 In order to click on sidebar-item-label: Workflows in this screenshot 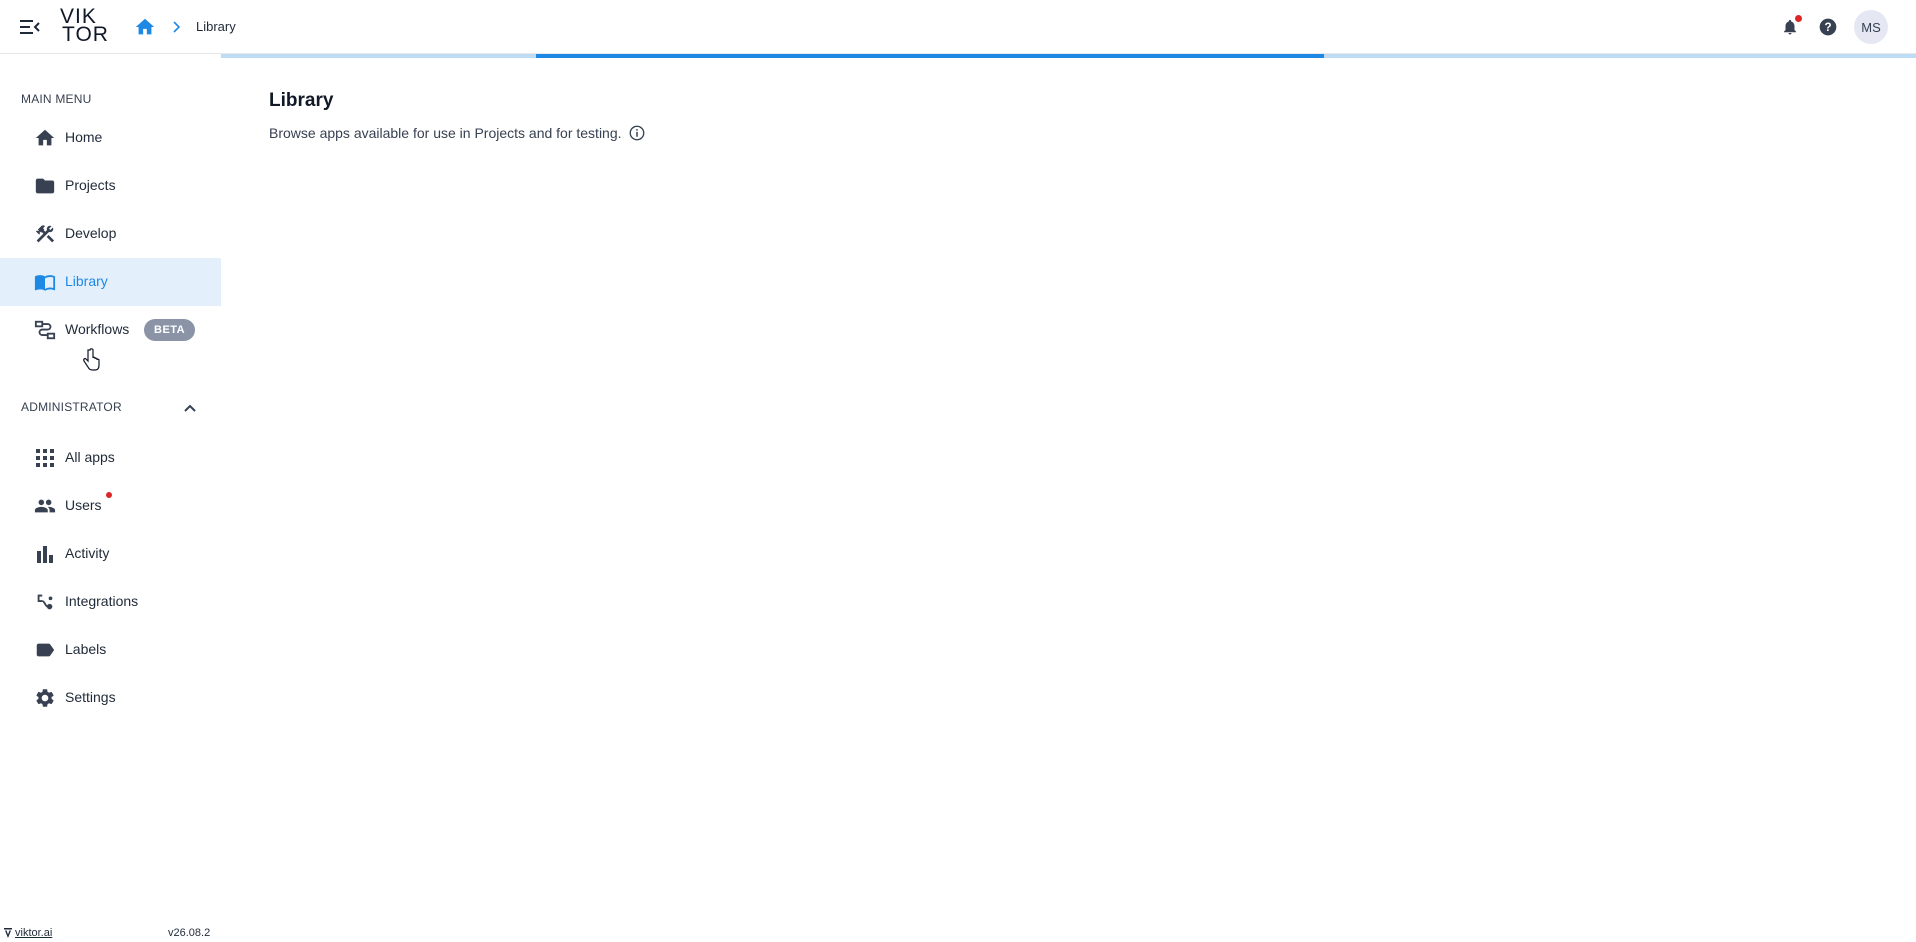, I will do `click(97, 329)`.